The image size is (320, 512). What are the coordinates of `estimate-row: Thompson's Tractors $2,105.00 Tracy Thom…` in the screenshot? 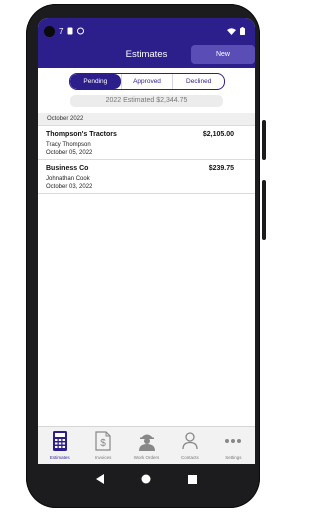 It's located at (146, 143).